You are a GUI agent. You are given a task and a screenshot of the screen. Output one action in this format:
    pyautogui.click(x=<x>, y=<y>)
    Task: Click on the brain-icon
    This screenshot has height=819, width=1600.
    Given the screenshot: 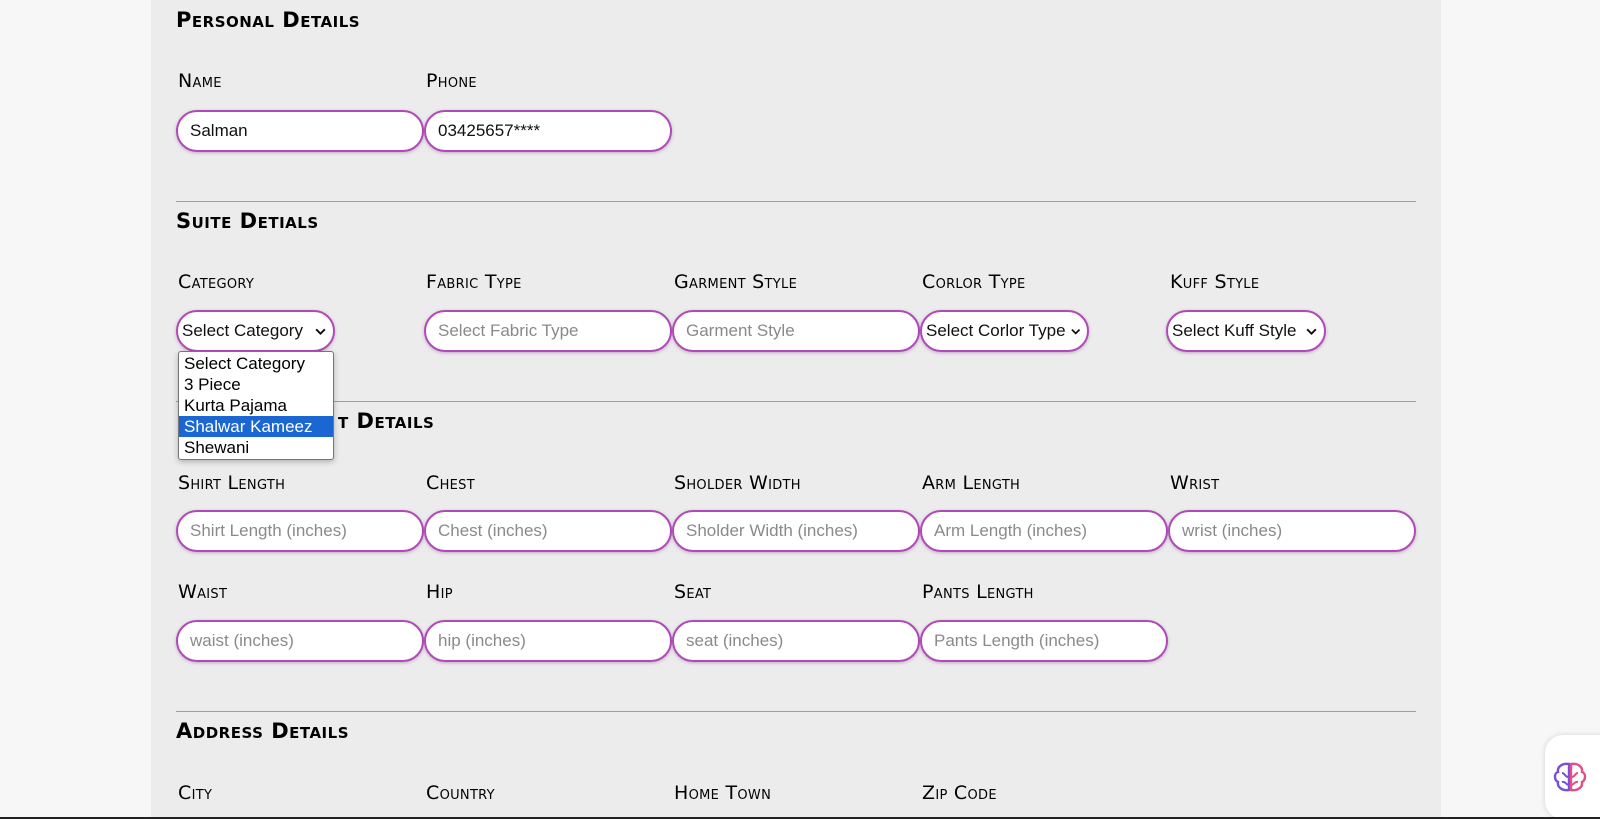 What is the action you would take?
    pyautogui.click(x=1570, y=777)
    